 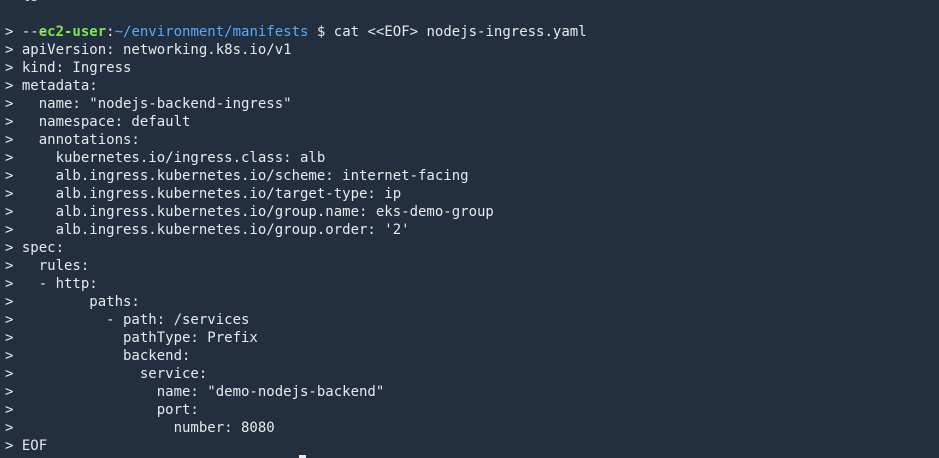 What do you see at coordinates (72, 140) in the screenshot?
I see `terminal-line: > annotations:` at bounding box center [72, 140].